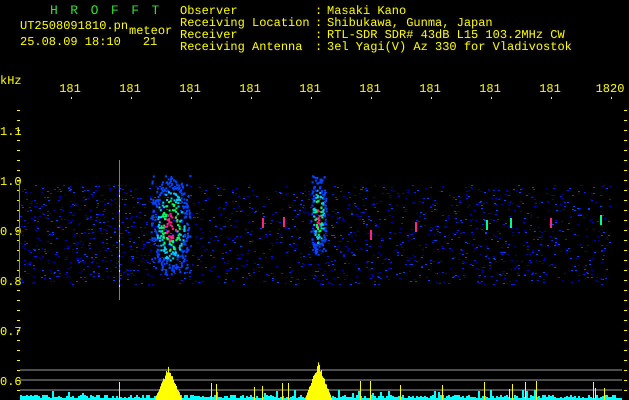 This screenshot has width=629, height=400. What do you see at coordinates (70, 42) in the screenshot?
I see `timestamp: 25.08.09 18:10` at bounding box center [70, 42].